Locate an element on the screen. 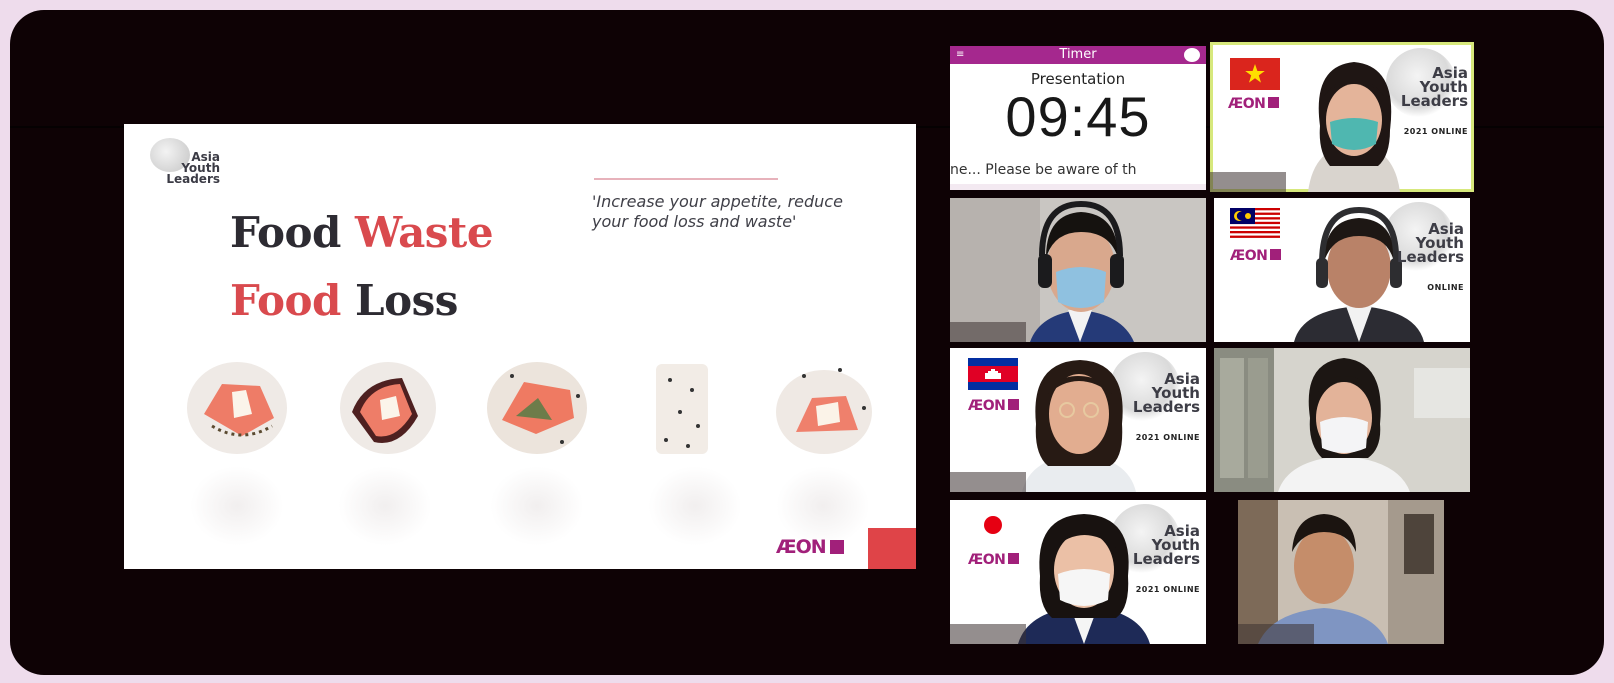 The image size is (1614, 683). malaysia-flag-icon is located at coordinates (1255, 224).